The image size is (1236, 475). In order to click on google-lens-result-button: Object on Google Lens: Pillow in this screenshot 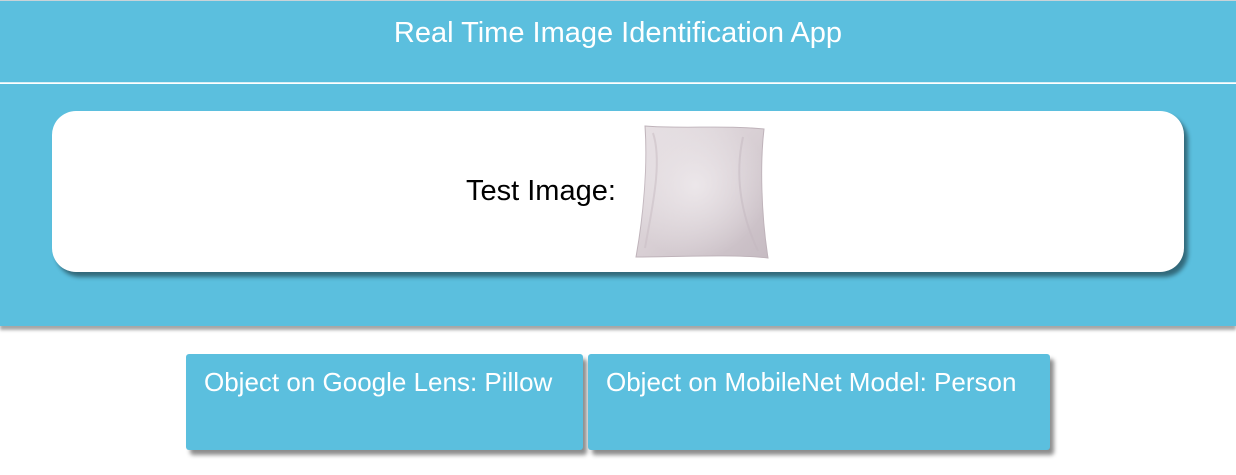, I will do `click(384, 402)`.